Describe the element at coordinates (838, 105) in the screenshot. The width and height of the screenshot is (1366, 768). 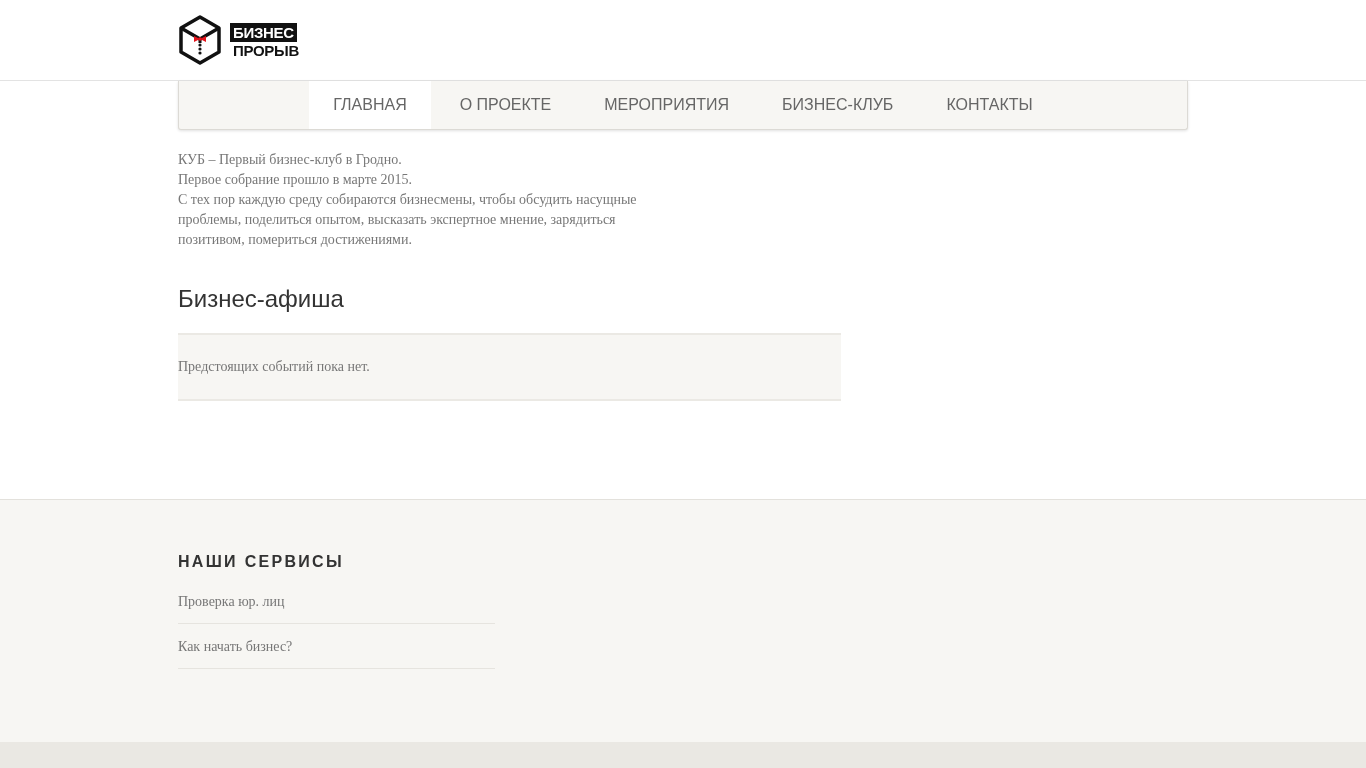
I see `nav-tab: БИЗНЕС-КЛУБ` at that location.